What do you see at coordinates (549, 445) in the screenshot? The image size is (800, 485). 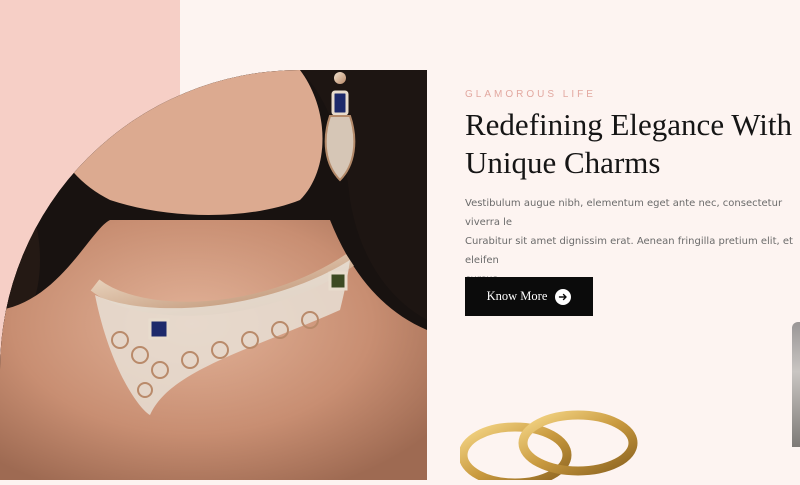 I see `gold-rings-image` at bounding box center [549, 445].